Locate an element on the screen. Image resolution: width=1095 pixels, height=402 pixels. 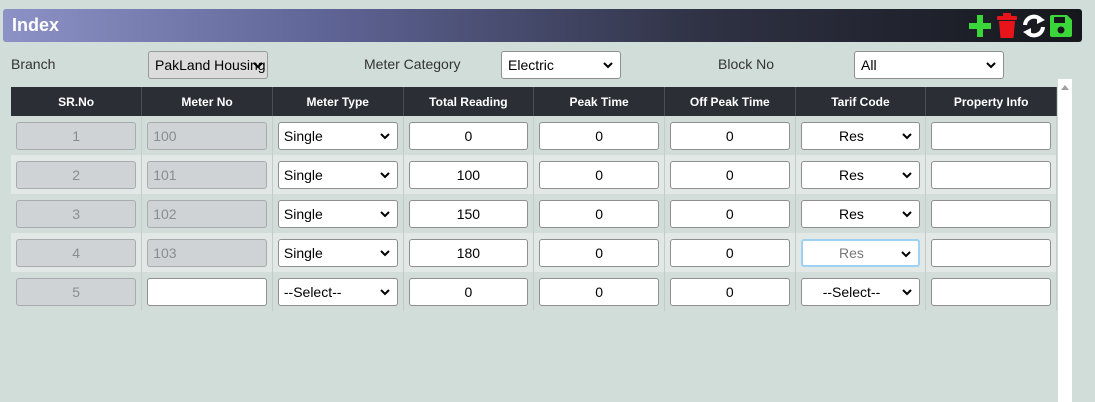
total-reading-field: 100 is located at coordinates (468, 174).